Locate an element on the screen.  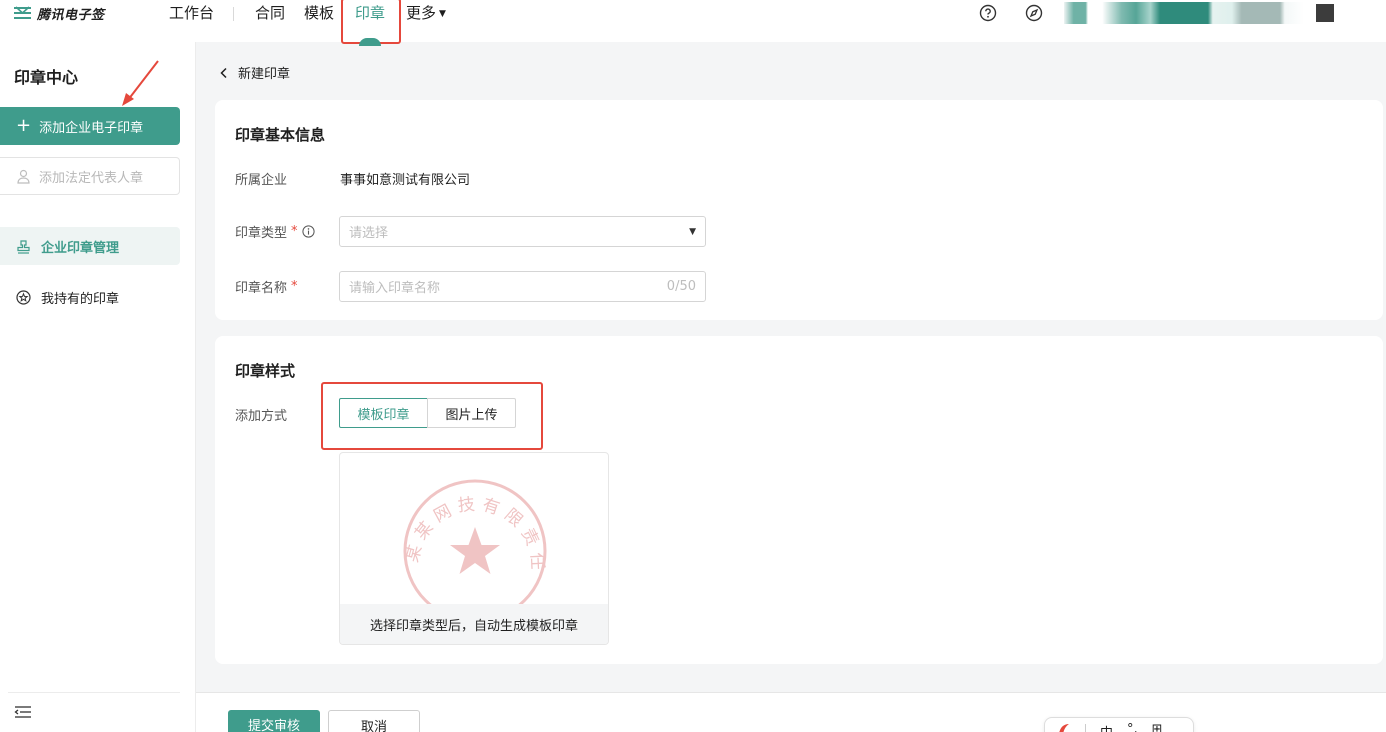
ime-menu-icon: ⊞ is located at coordinates (1157, 727).